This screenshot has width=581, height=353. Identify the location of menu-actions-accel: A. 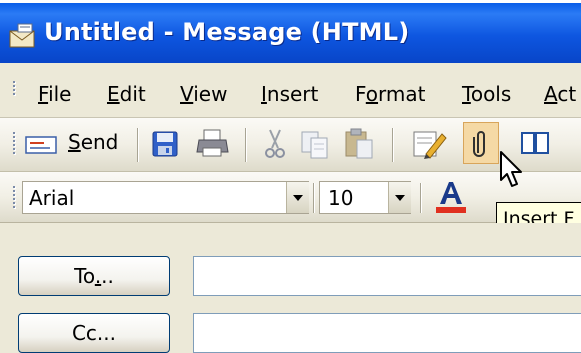
(551, 94).